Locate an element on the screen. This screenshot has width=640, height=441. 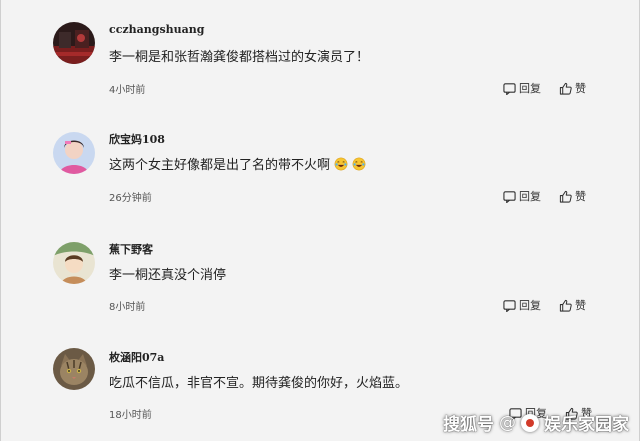
comment-text: 吃瓜不信瓜，非官不宣。期待龚俊的你好，火焰蓝。 is located at coordinates (258, 381).